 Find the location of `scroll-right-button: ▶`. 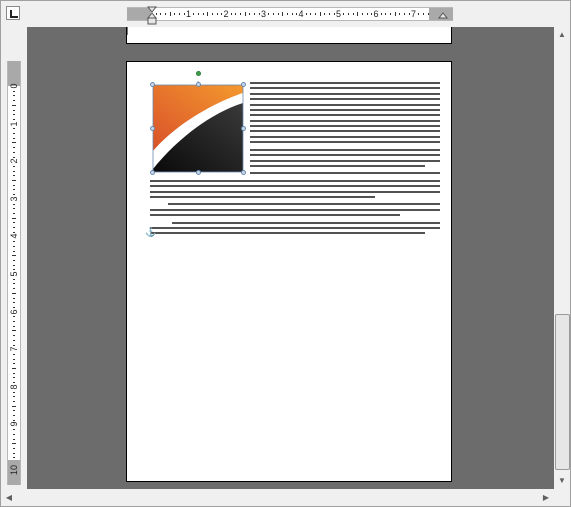

scroll-right-button: ▶ is located at coordinates (546, 497).